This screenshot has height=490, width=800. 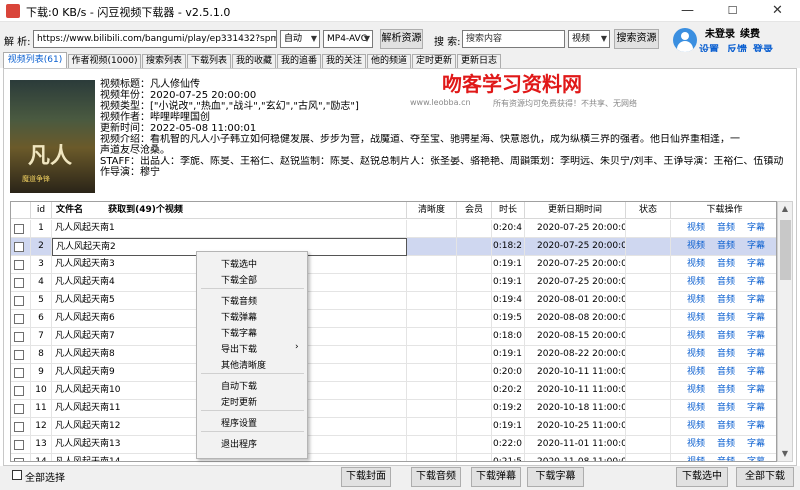 What do you see at coordinates (393, 355) in the screenshot?
I see `table-row: 8 凡人风起天南8 0:19:1 2020-08-22 20:00:00 视频 音频 字幕` at bounding box center [393, 355].